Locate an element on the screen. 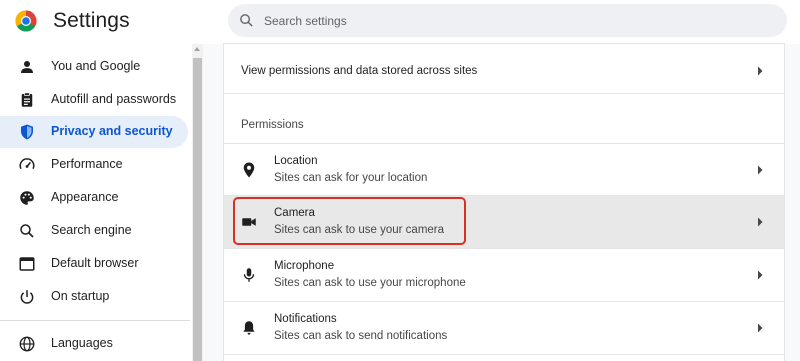 The width and height of the screenshot is (800, 361). sidebar-item-label: Languages is located at coordinates (82, 343).